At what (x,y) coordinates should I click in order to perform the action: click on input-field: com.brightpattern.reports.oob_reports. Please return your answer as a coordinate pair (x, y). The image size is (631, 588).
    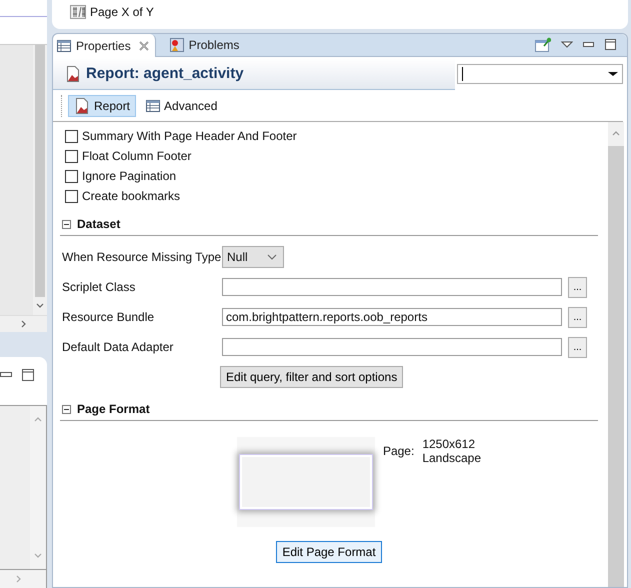
    Looking at the image, I should click on (392, 317).